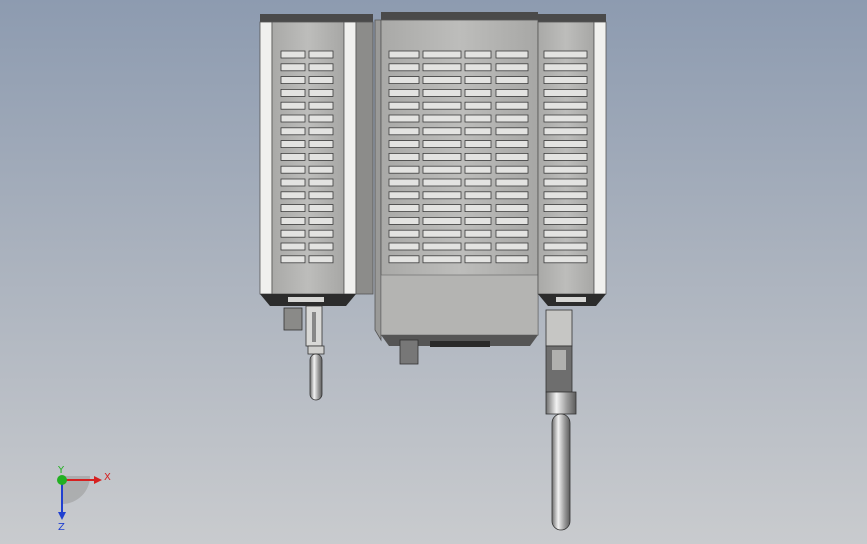  I want to click on center-vent-slots, so click(458, 157).